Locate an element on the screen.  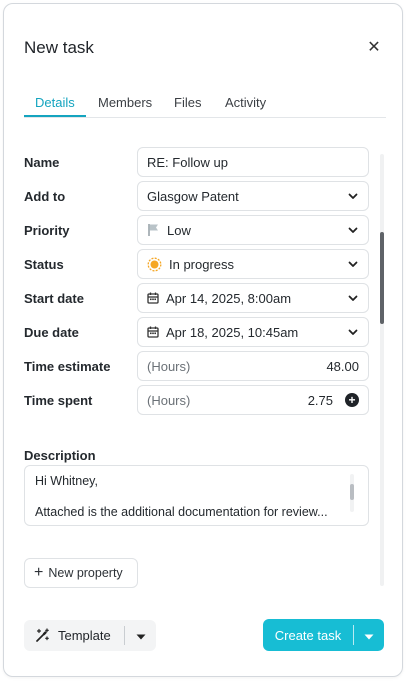
tab-activity: Activity is located at coordinates (245, 102).